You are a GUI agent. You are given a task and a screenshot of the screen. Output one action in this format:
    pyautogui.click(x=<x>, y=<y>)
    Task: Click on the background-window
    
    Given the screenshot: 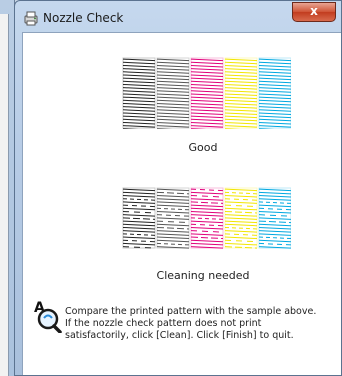 What is the action you would take?
    pyautogui.click(x=7, y=188)
    